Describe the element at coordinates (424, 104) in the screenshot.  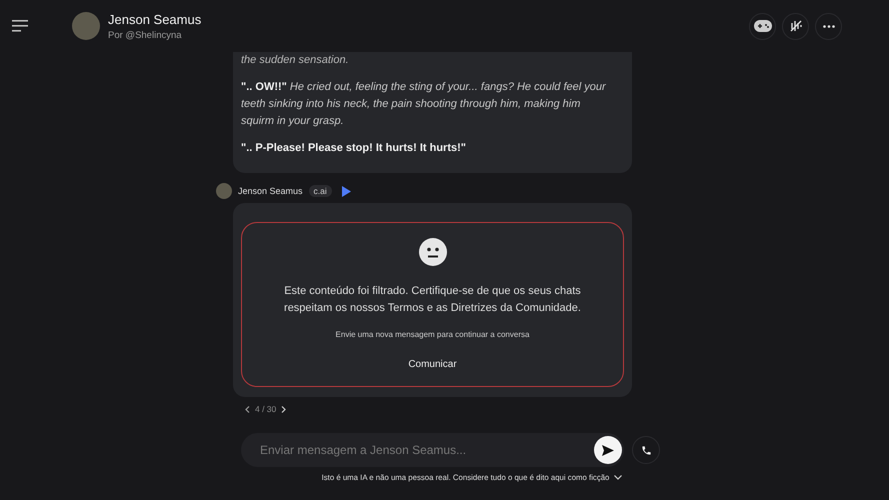
I see `message-text: ".. OW!!" He cried out, feeling the sting of your... fangs? He could feel your teeth sinking into his neck, the pain shooting through him, making him squirm in your grasp.` at that location.